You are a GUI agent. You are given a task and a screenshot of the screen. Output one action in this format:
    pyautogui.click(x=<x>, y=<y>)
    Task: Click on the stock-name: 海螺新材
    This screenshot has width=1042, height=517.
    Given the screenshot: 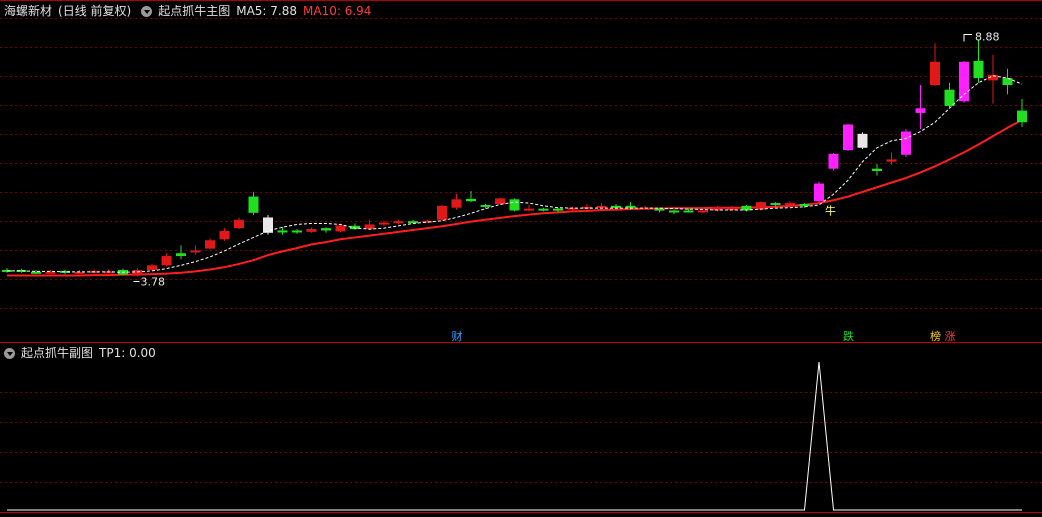 What is the action you would take?
    pyautogui.click(x=28, y=11)
    